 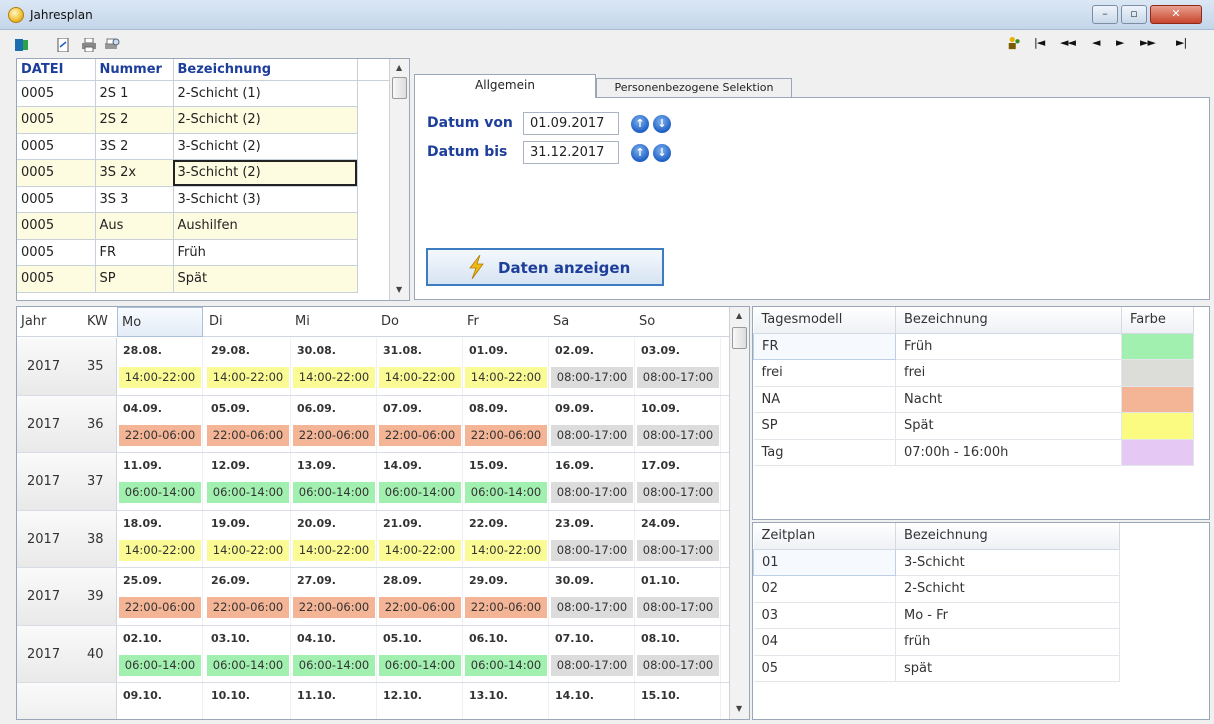 What do you see at coordinates (334, 701) in the screenshot?
I see `day-cell: 11.10.` at bounding box center [334, 701].